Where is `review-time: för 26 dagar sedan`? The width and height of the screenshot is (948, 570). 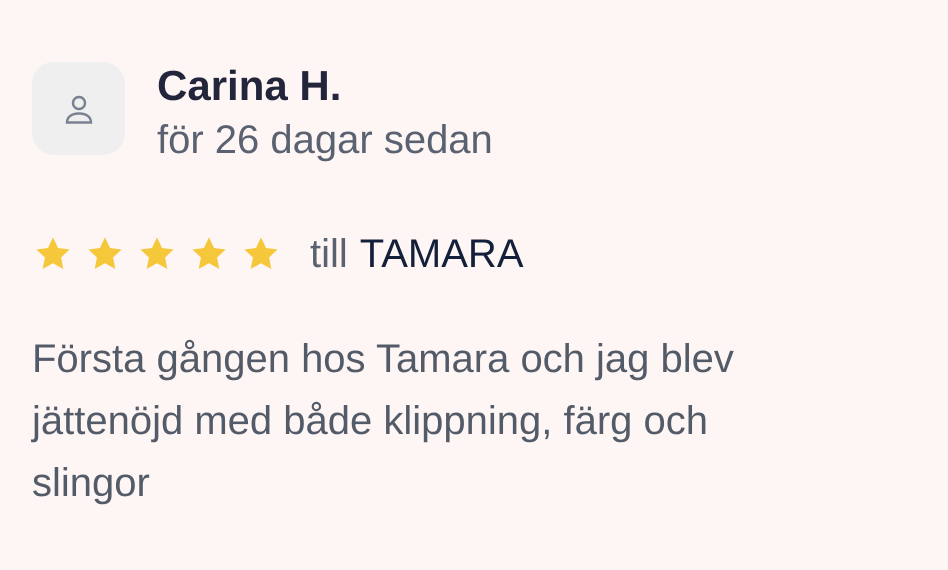
review-time: för 26 dagar sedan is located at coordinates (325, 140).